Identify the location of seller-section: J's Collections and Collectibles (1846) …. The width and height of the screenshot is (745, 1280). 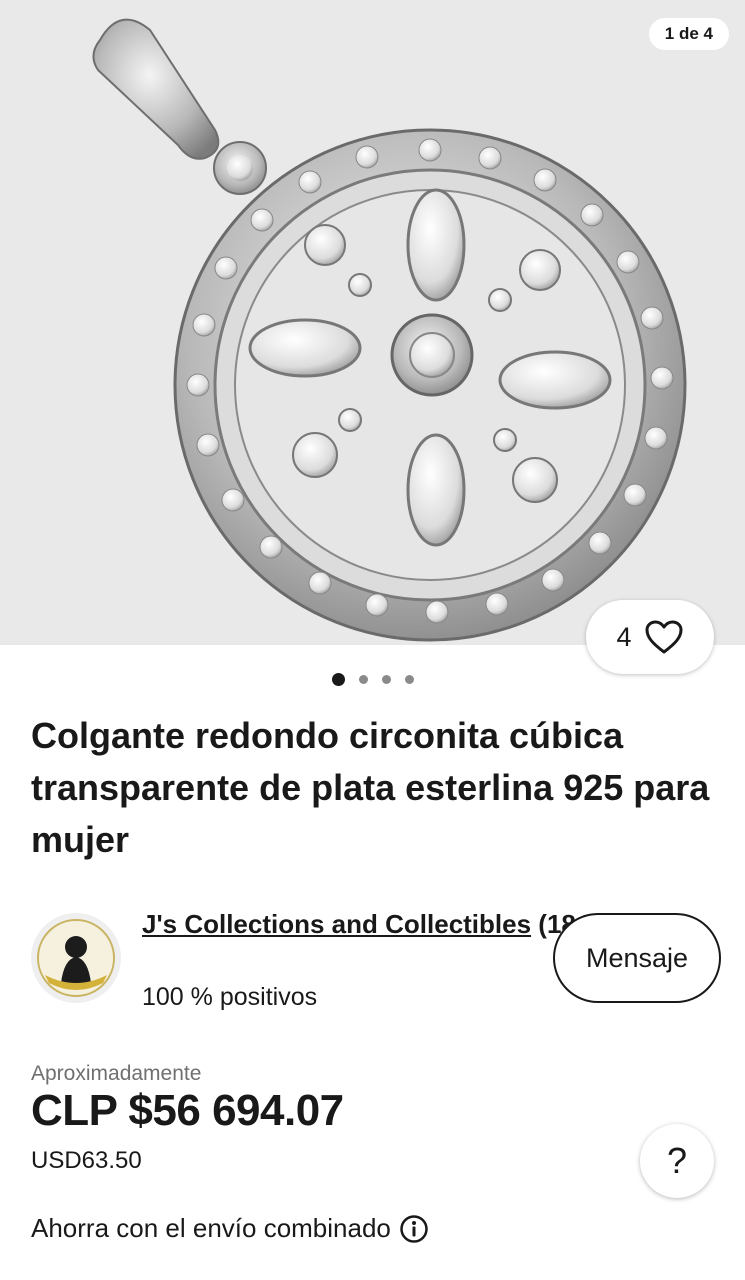
(376, 960).